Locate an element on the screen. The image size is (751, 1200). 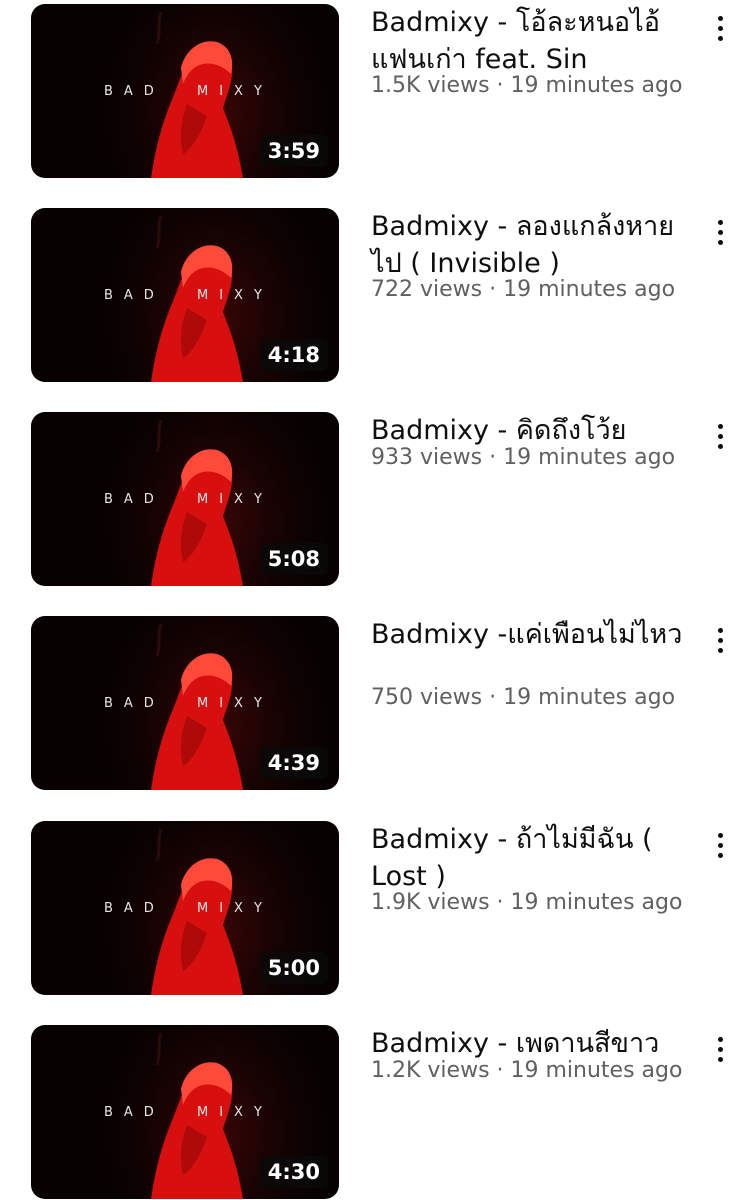
video-thumbnail: BAD MIXY 4:18 is located at coordinates (185, 295).